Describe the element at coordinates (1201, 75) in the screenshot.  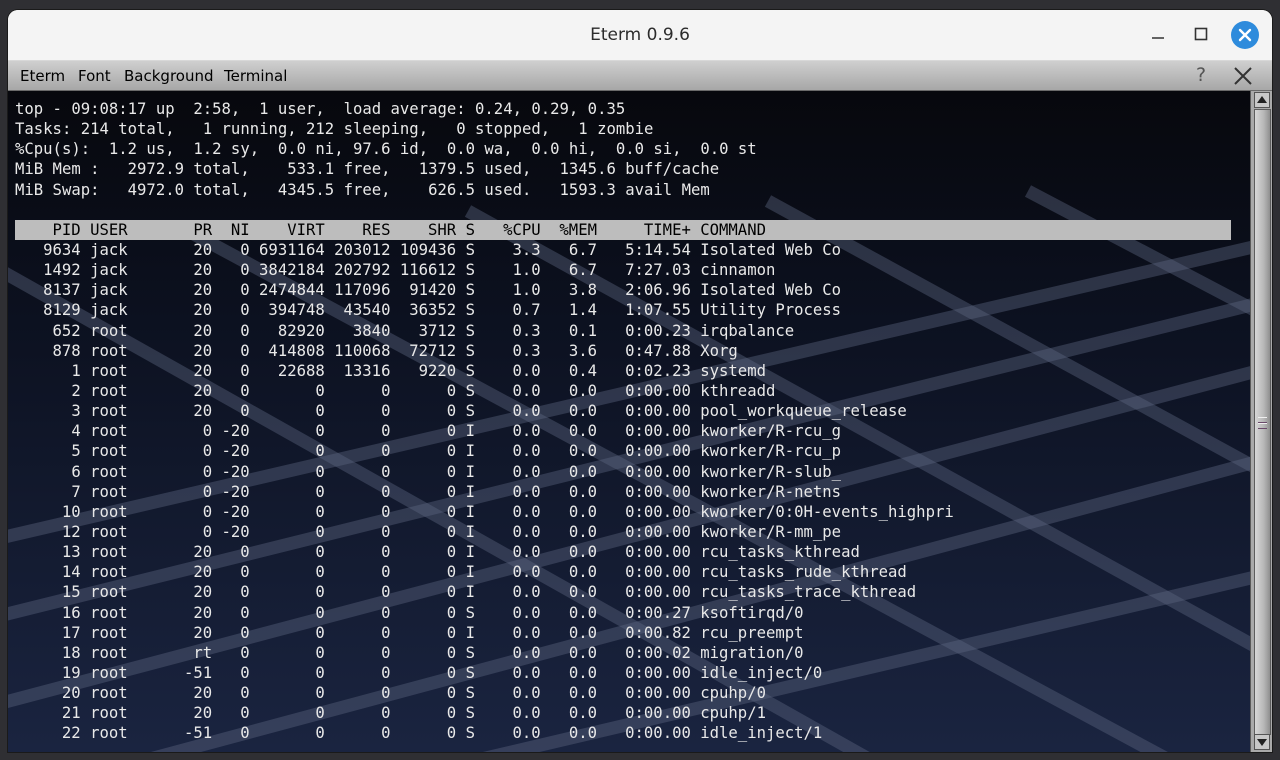
I see `help-button: ?` at that location.